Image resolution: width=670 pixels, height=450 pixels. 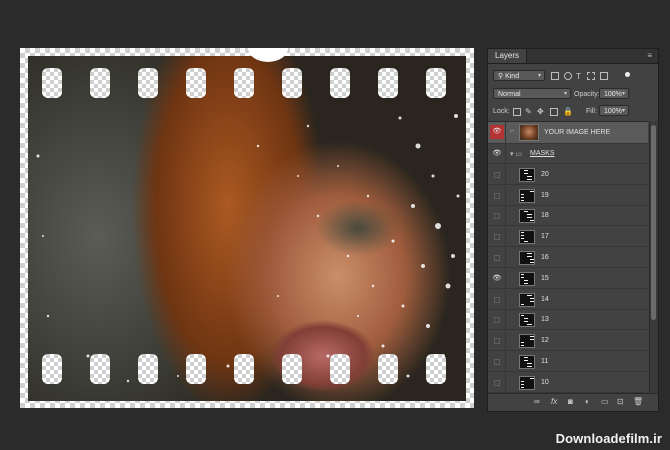 I want to click on type-filter-icon: T, so click(x=578, y=77).